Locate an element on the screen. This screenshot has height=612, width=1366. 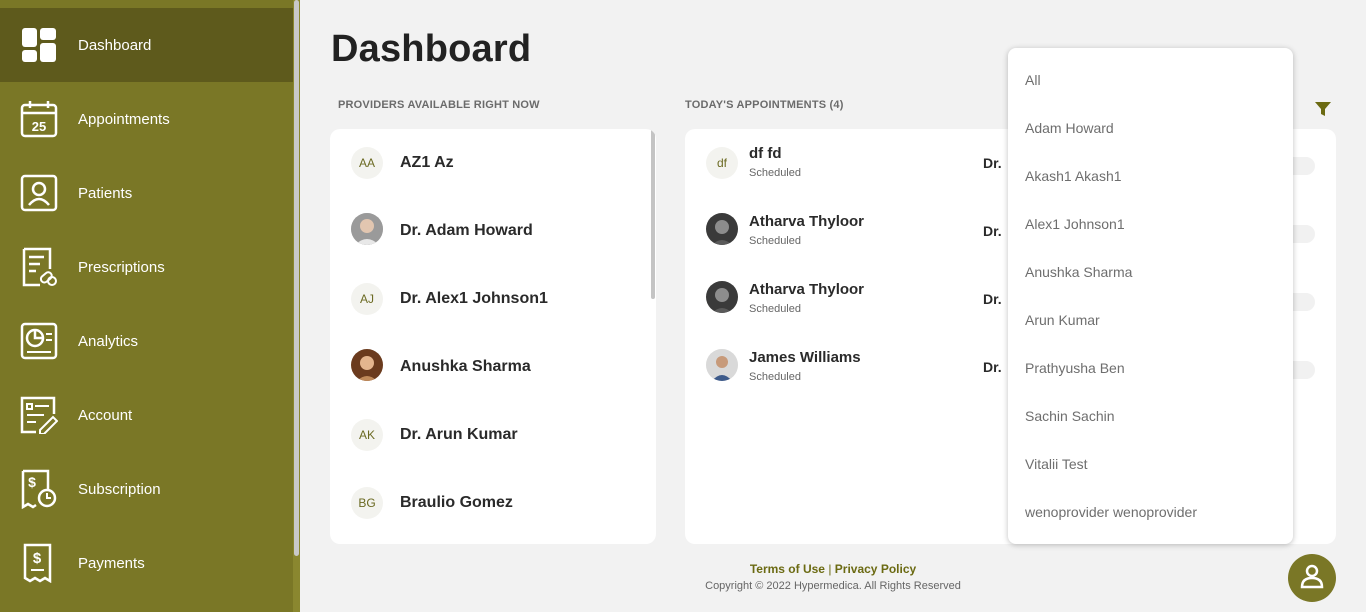
avatar: BG is located at coordinates (367, 503).